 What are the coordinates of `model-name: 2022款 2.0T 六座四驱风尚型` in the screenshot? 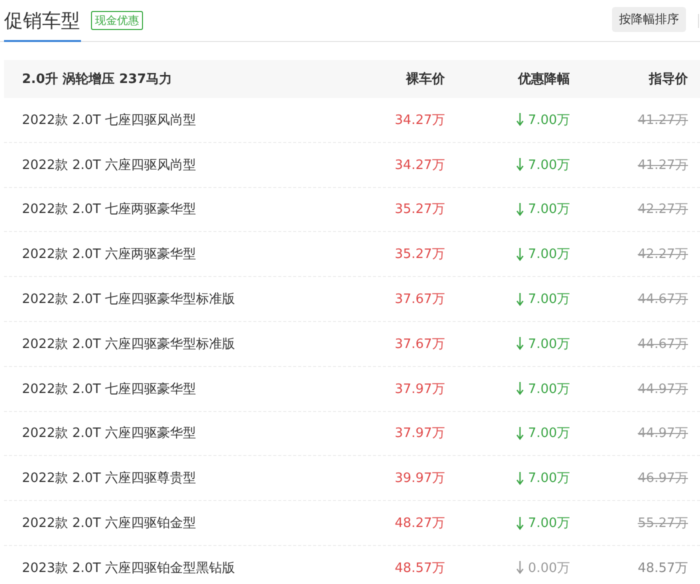 It's located at (109, 165).